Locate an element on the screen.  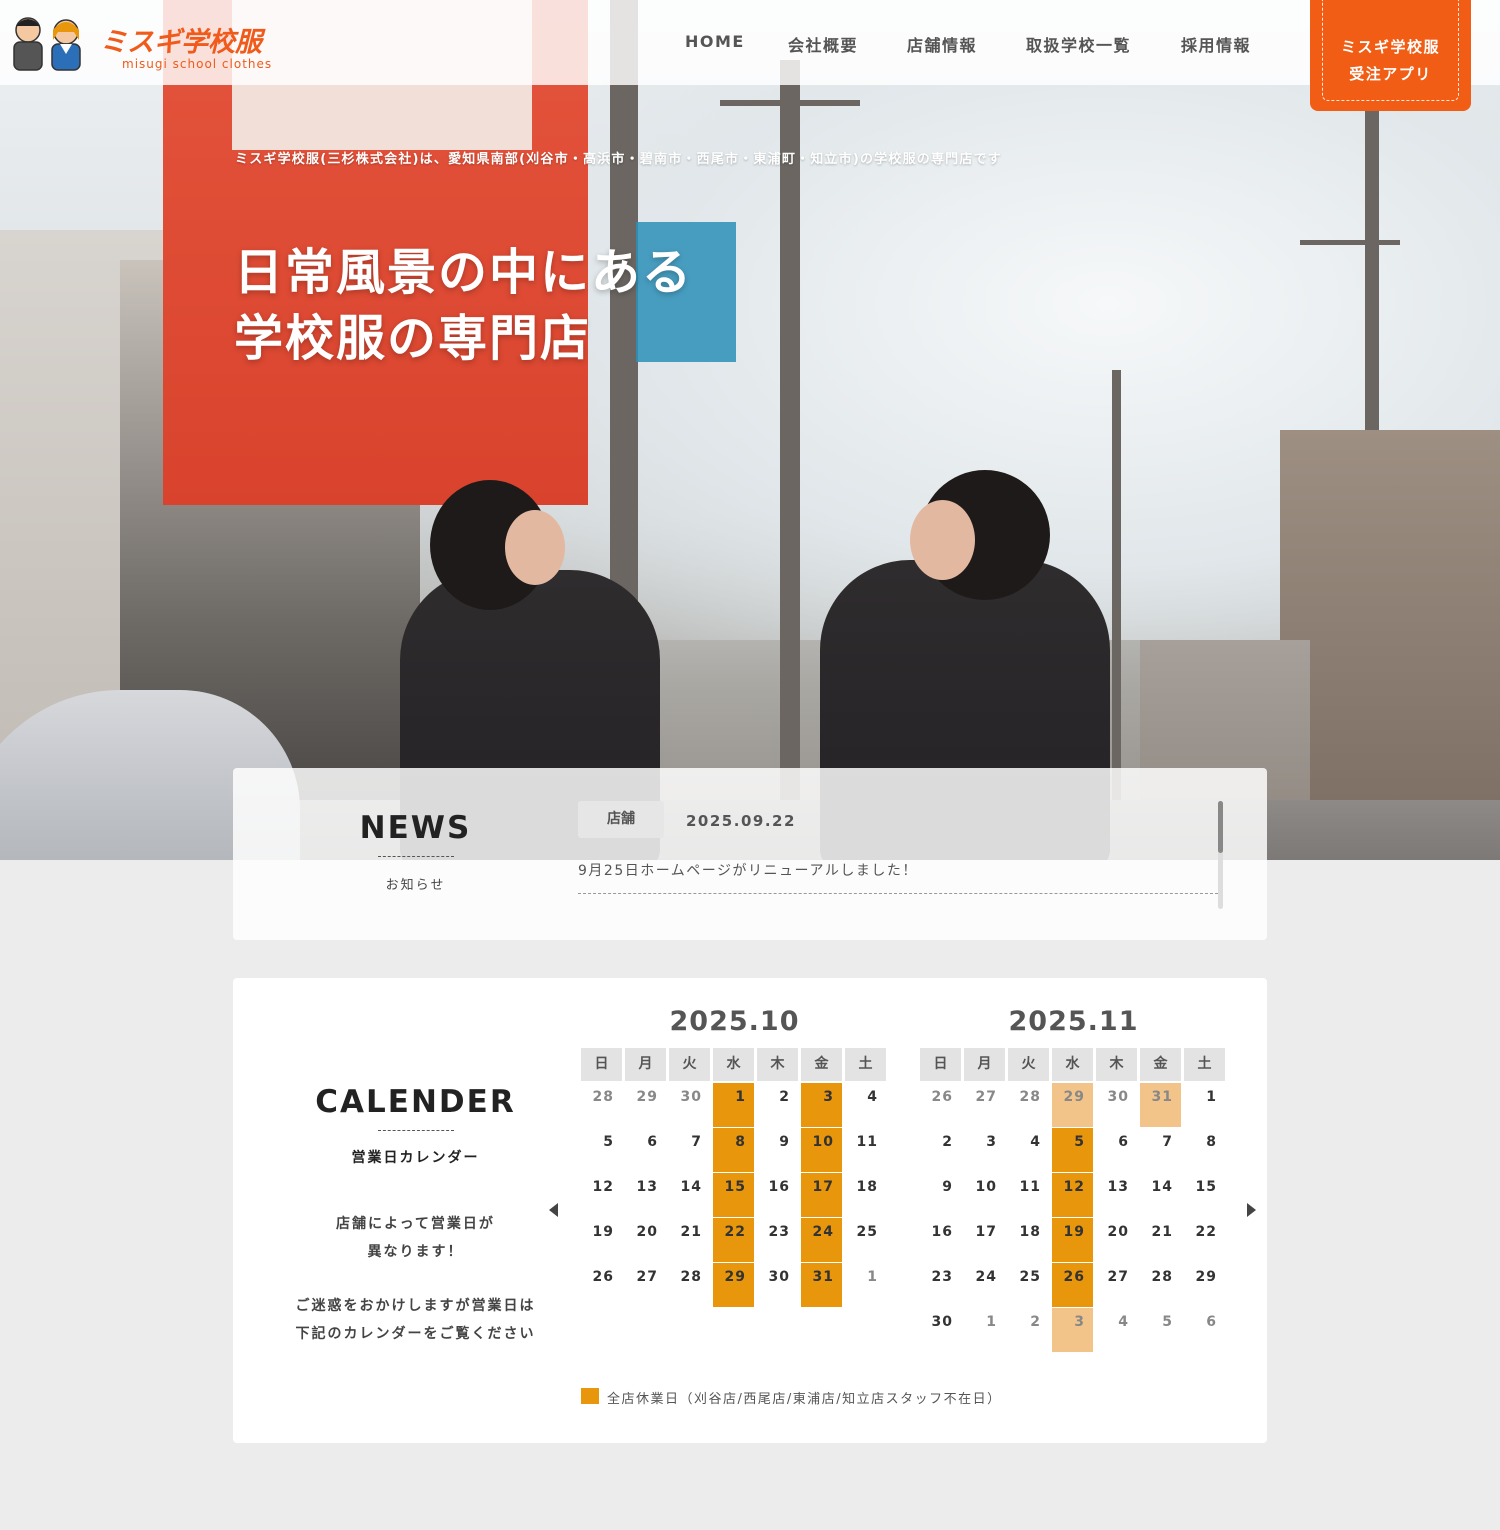
calendar-subtitle: 営業日カレンダー is located at coordinates (415, 1158).